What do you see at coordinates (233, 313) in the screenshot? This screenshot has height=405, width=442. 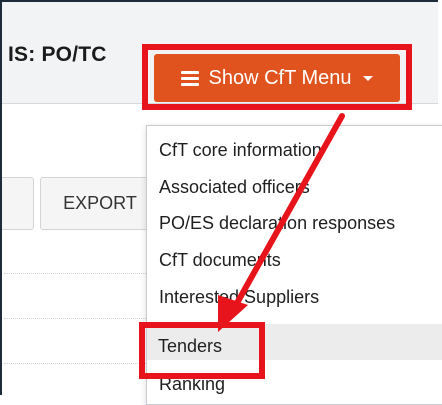 I see `arrow-head` at bounding box center [233, 313].